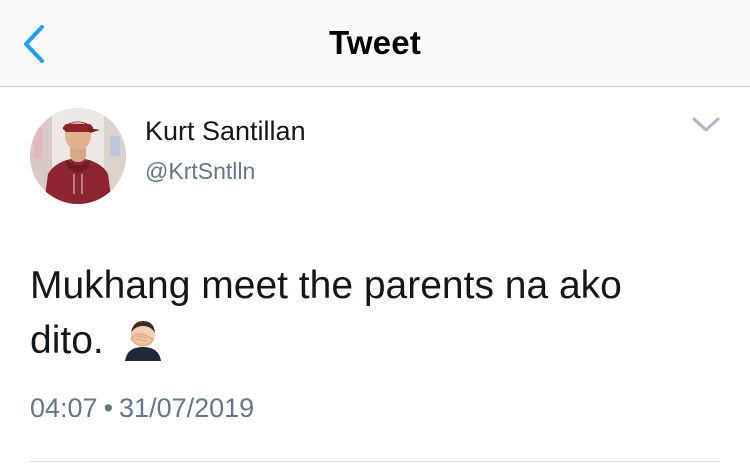  I want to click on page-title: Tweet, so click(375, 42).